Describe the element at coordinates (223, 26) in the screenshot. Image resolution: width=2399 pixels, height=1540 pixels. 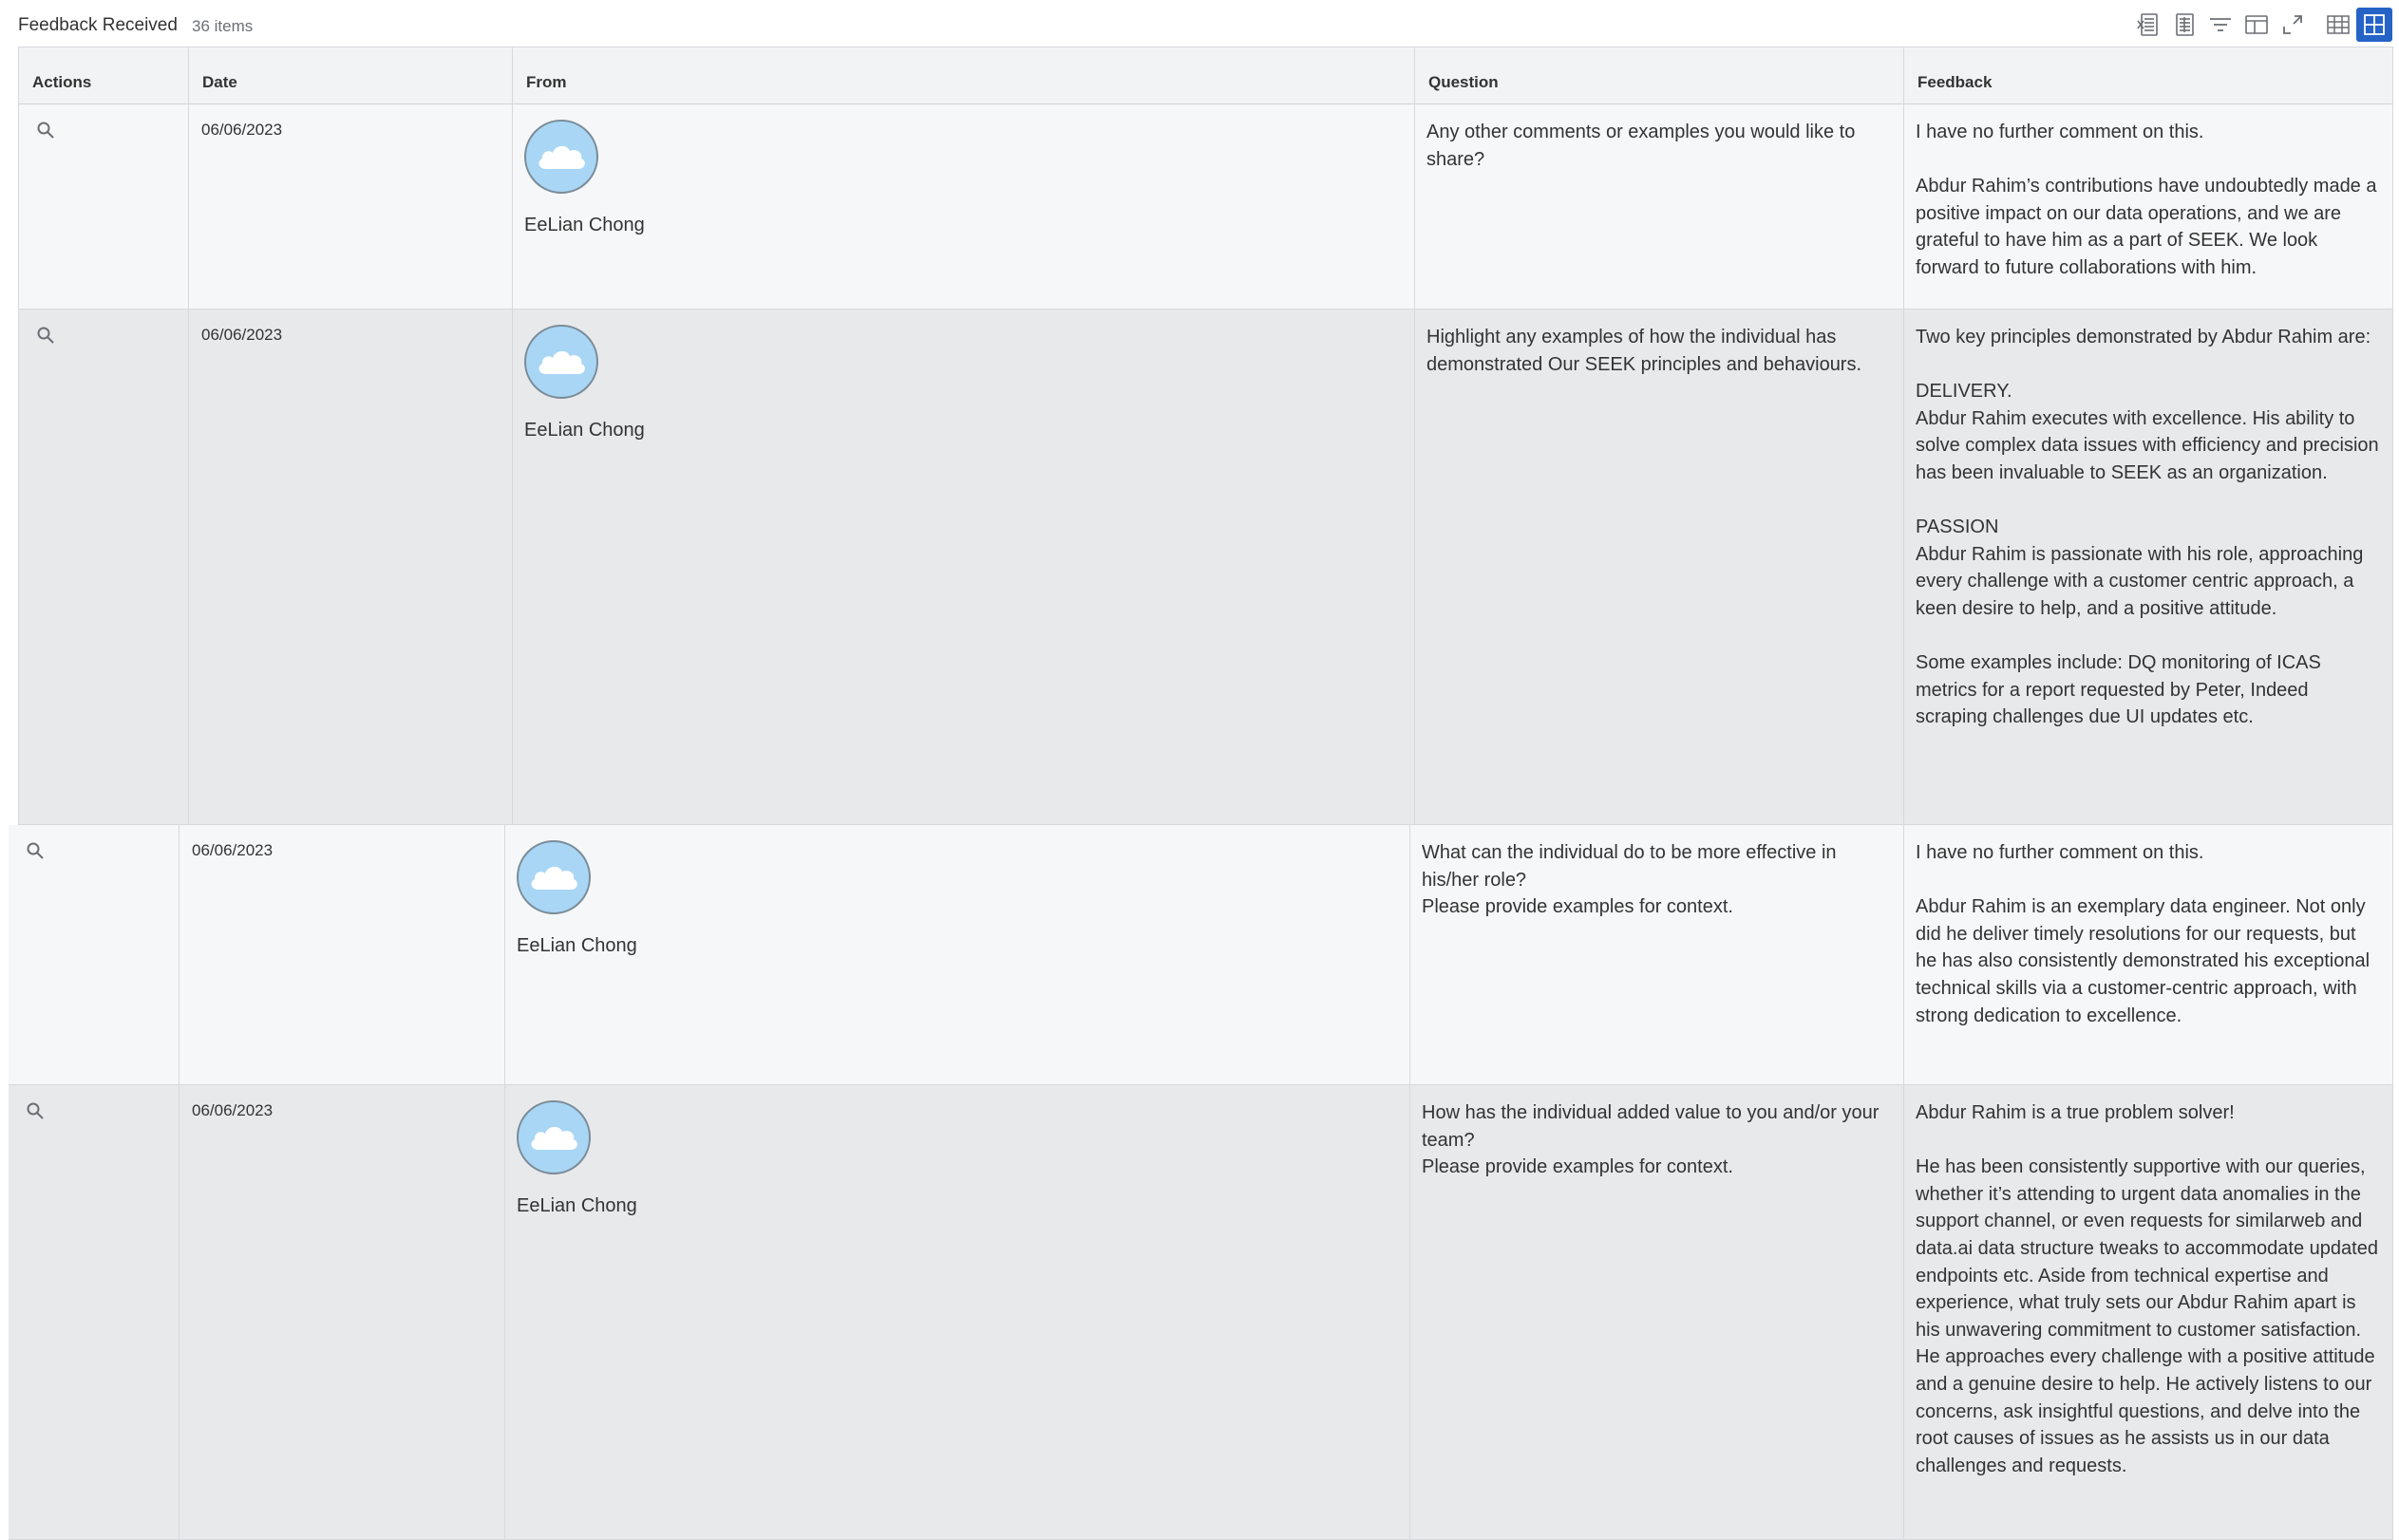
I see `item-count: 36 items` at that location.